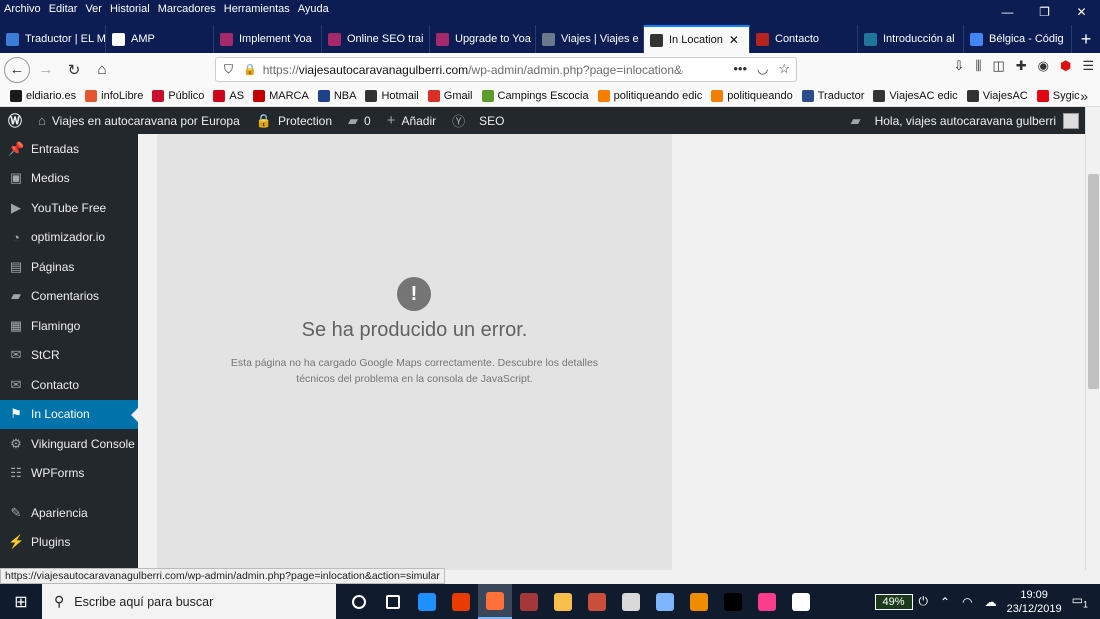  I want to click on menu-historial: Historial, so click(130, 9).